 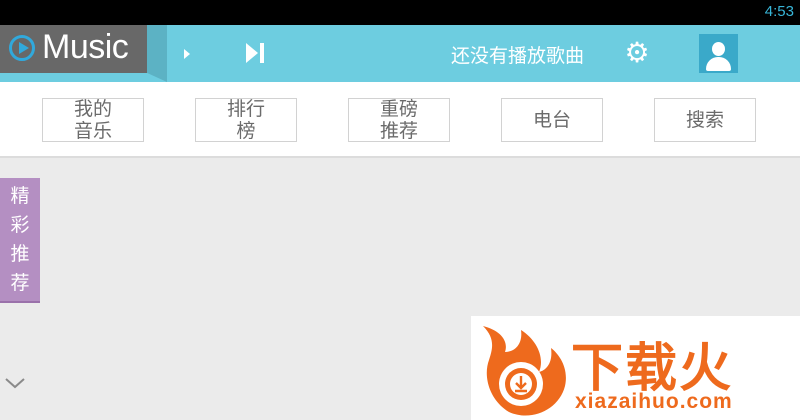 I want to click on logo-fold, so click(x=157, y=53).